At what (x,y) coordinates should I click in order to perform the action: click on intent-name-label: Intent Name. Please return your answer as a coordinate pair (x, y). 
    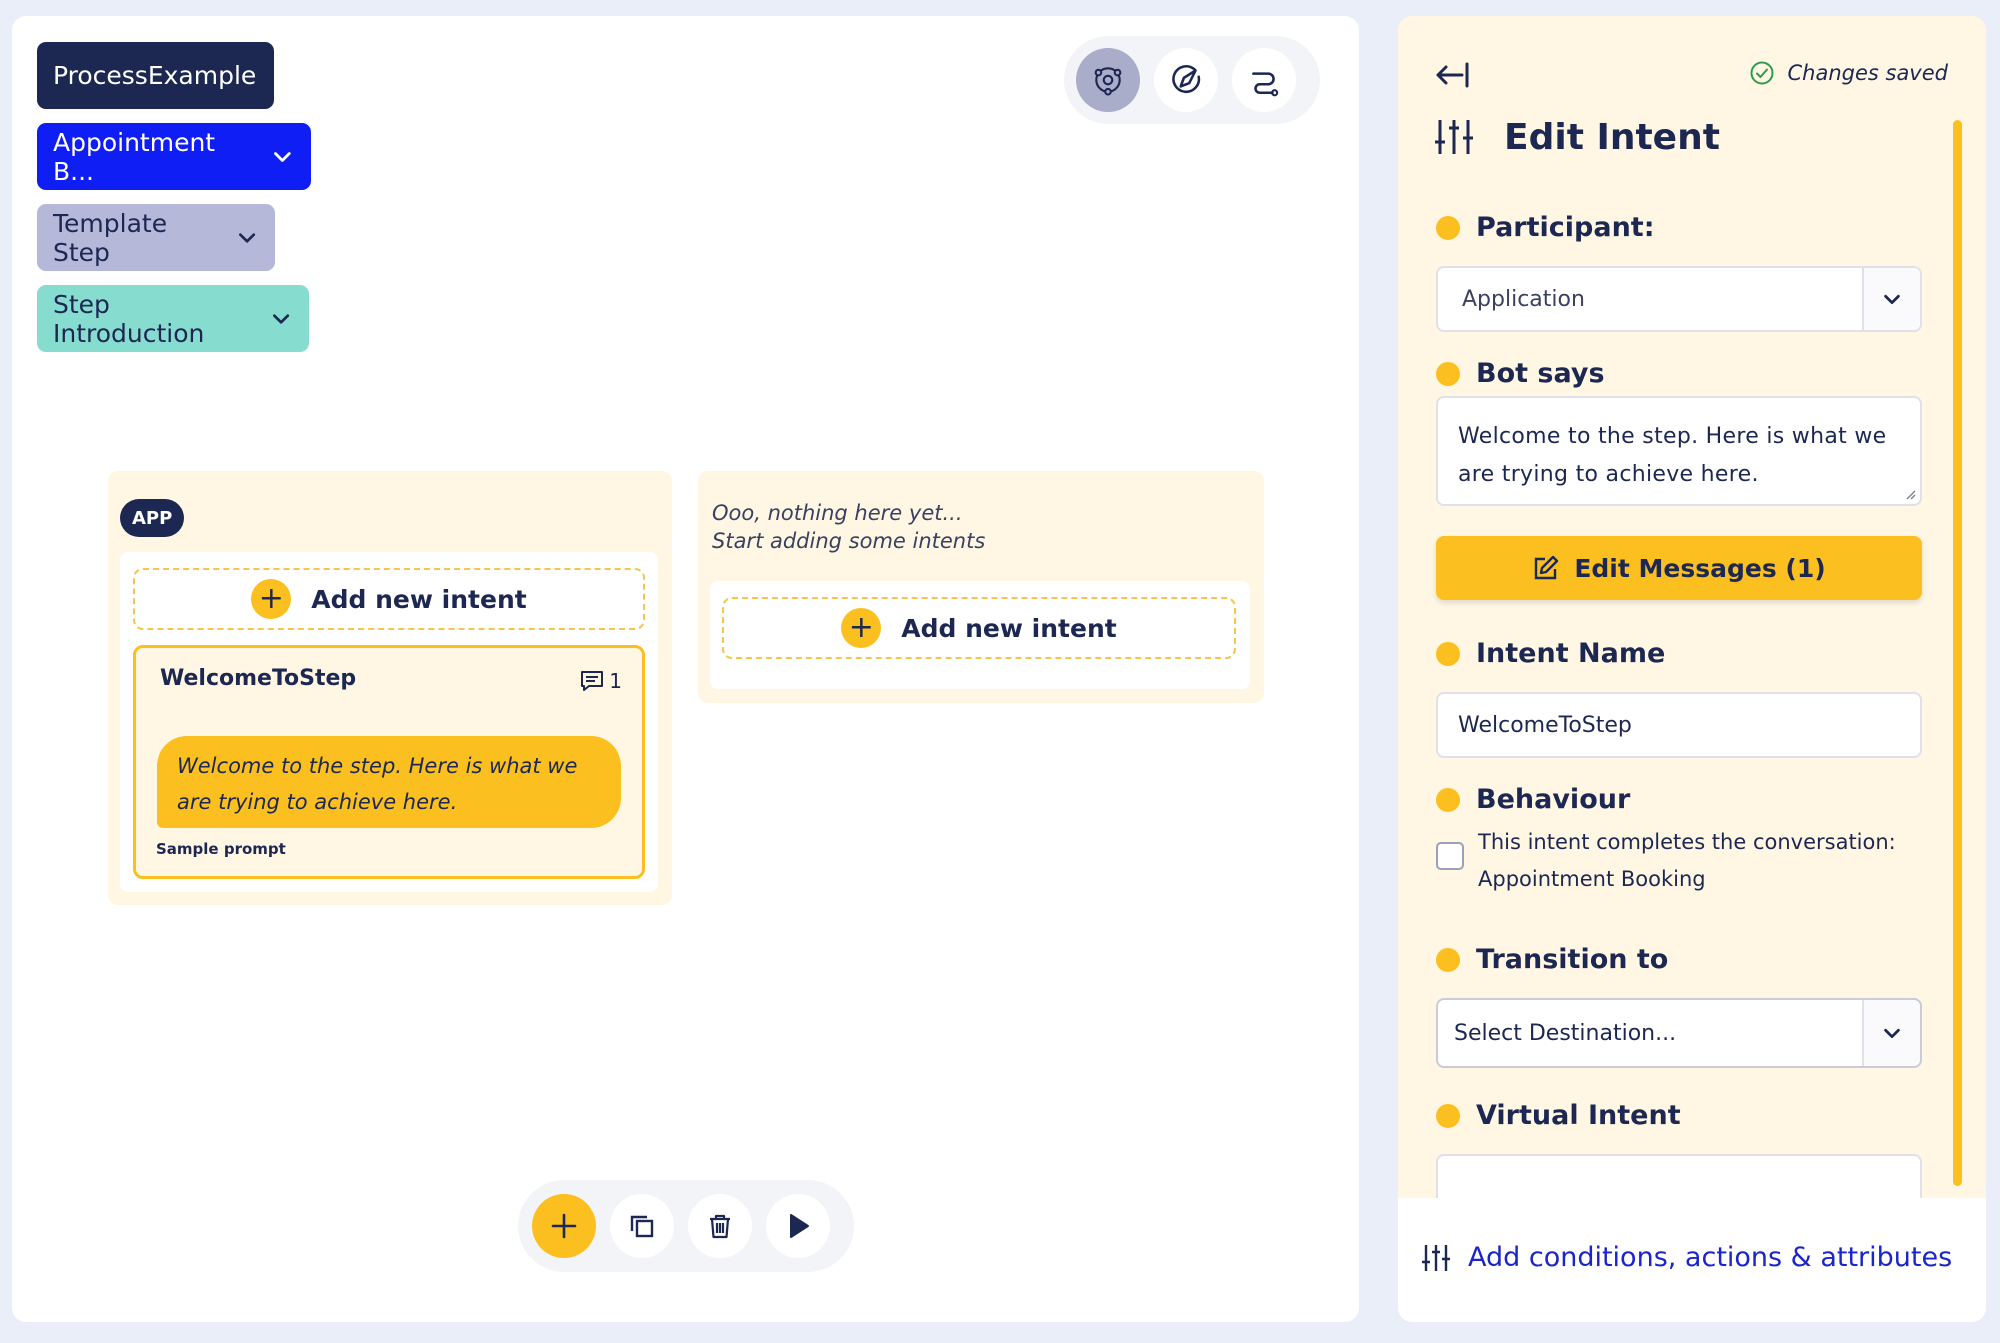
    Looking at the image, I should click on (1550, 653).